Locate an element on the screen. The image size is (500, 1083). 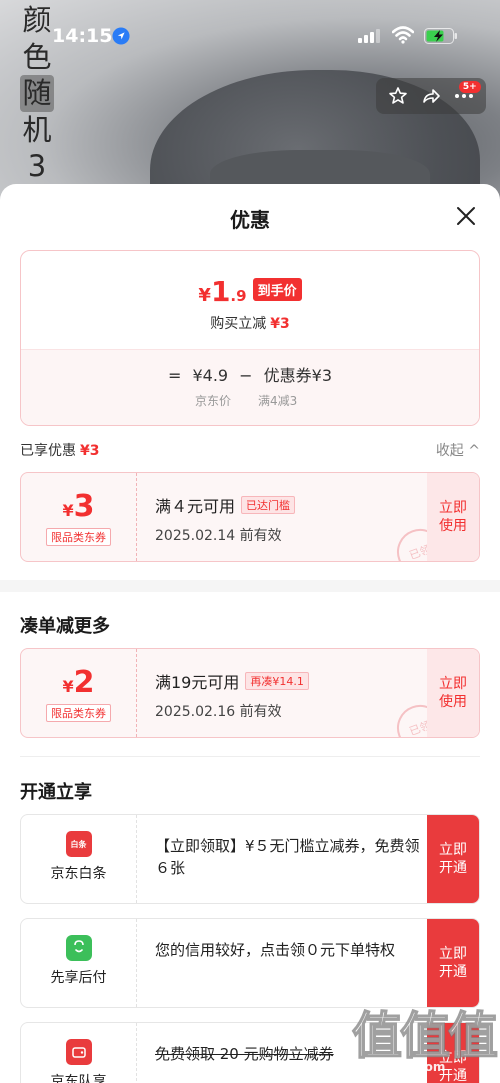
header-actions: 5+ is located at coordinates (431, 96).